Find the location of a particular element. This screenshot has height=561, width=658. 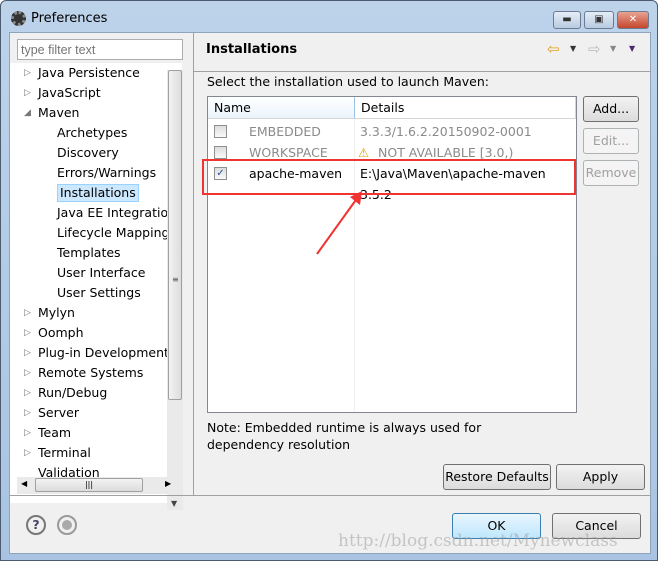

tree-item: Archetypes is located at coordinates (92, 133).